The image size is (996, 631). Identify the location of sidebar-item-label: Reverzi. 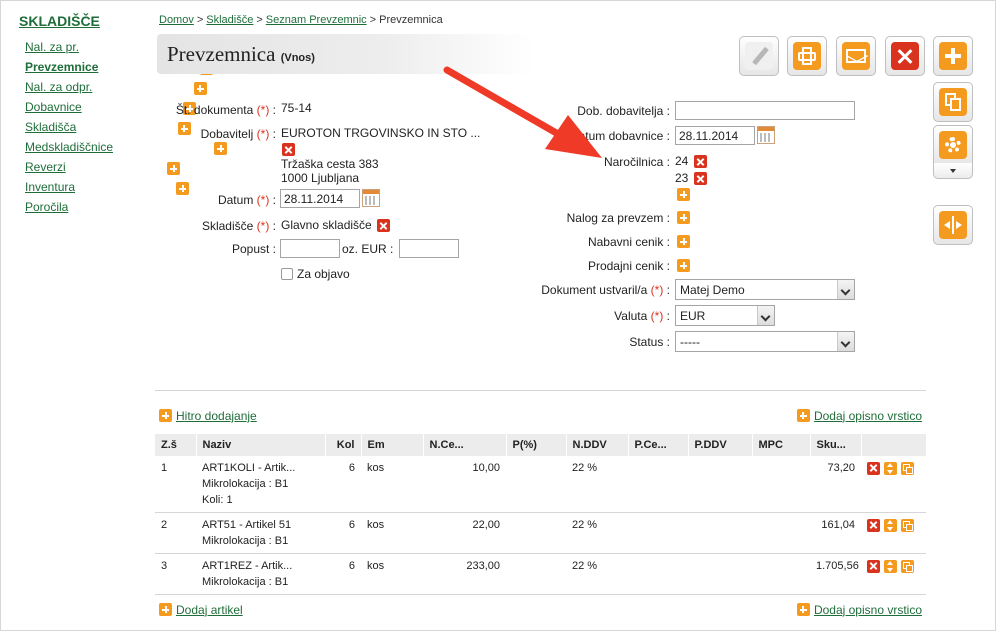
(45, 167).